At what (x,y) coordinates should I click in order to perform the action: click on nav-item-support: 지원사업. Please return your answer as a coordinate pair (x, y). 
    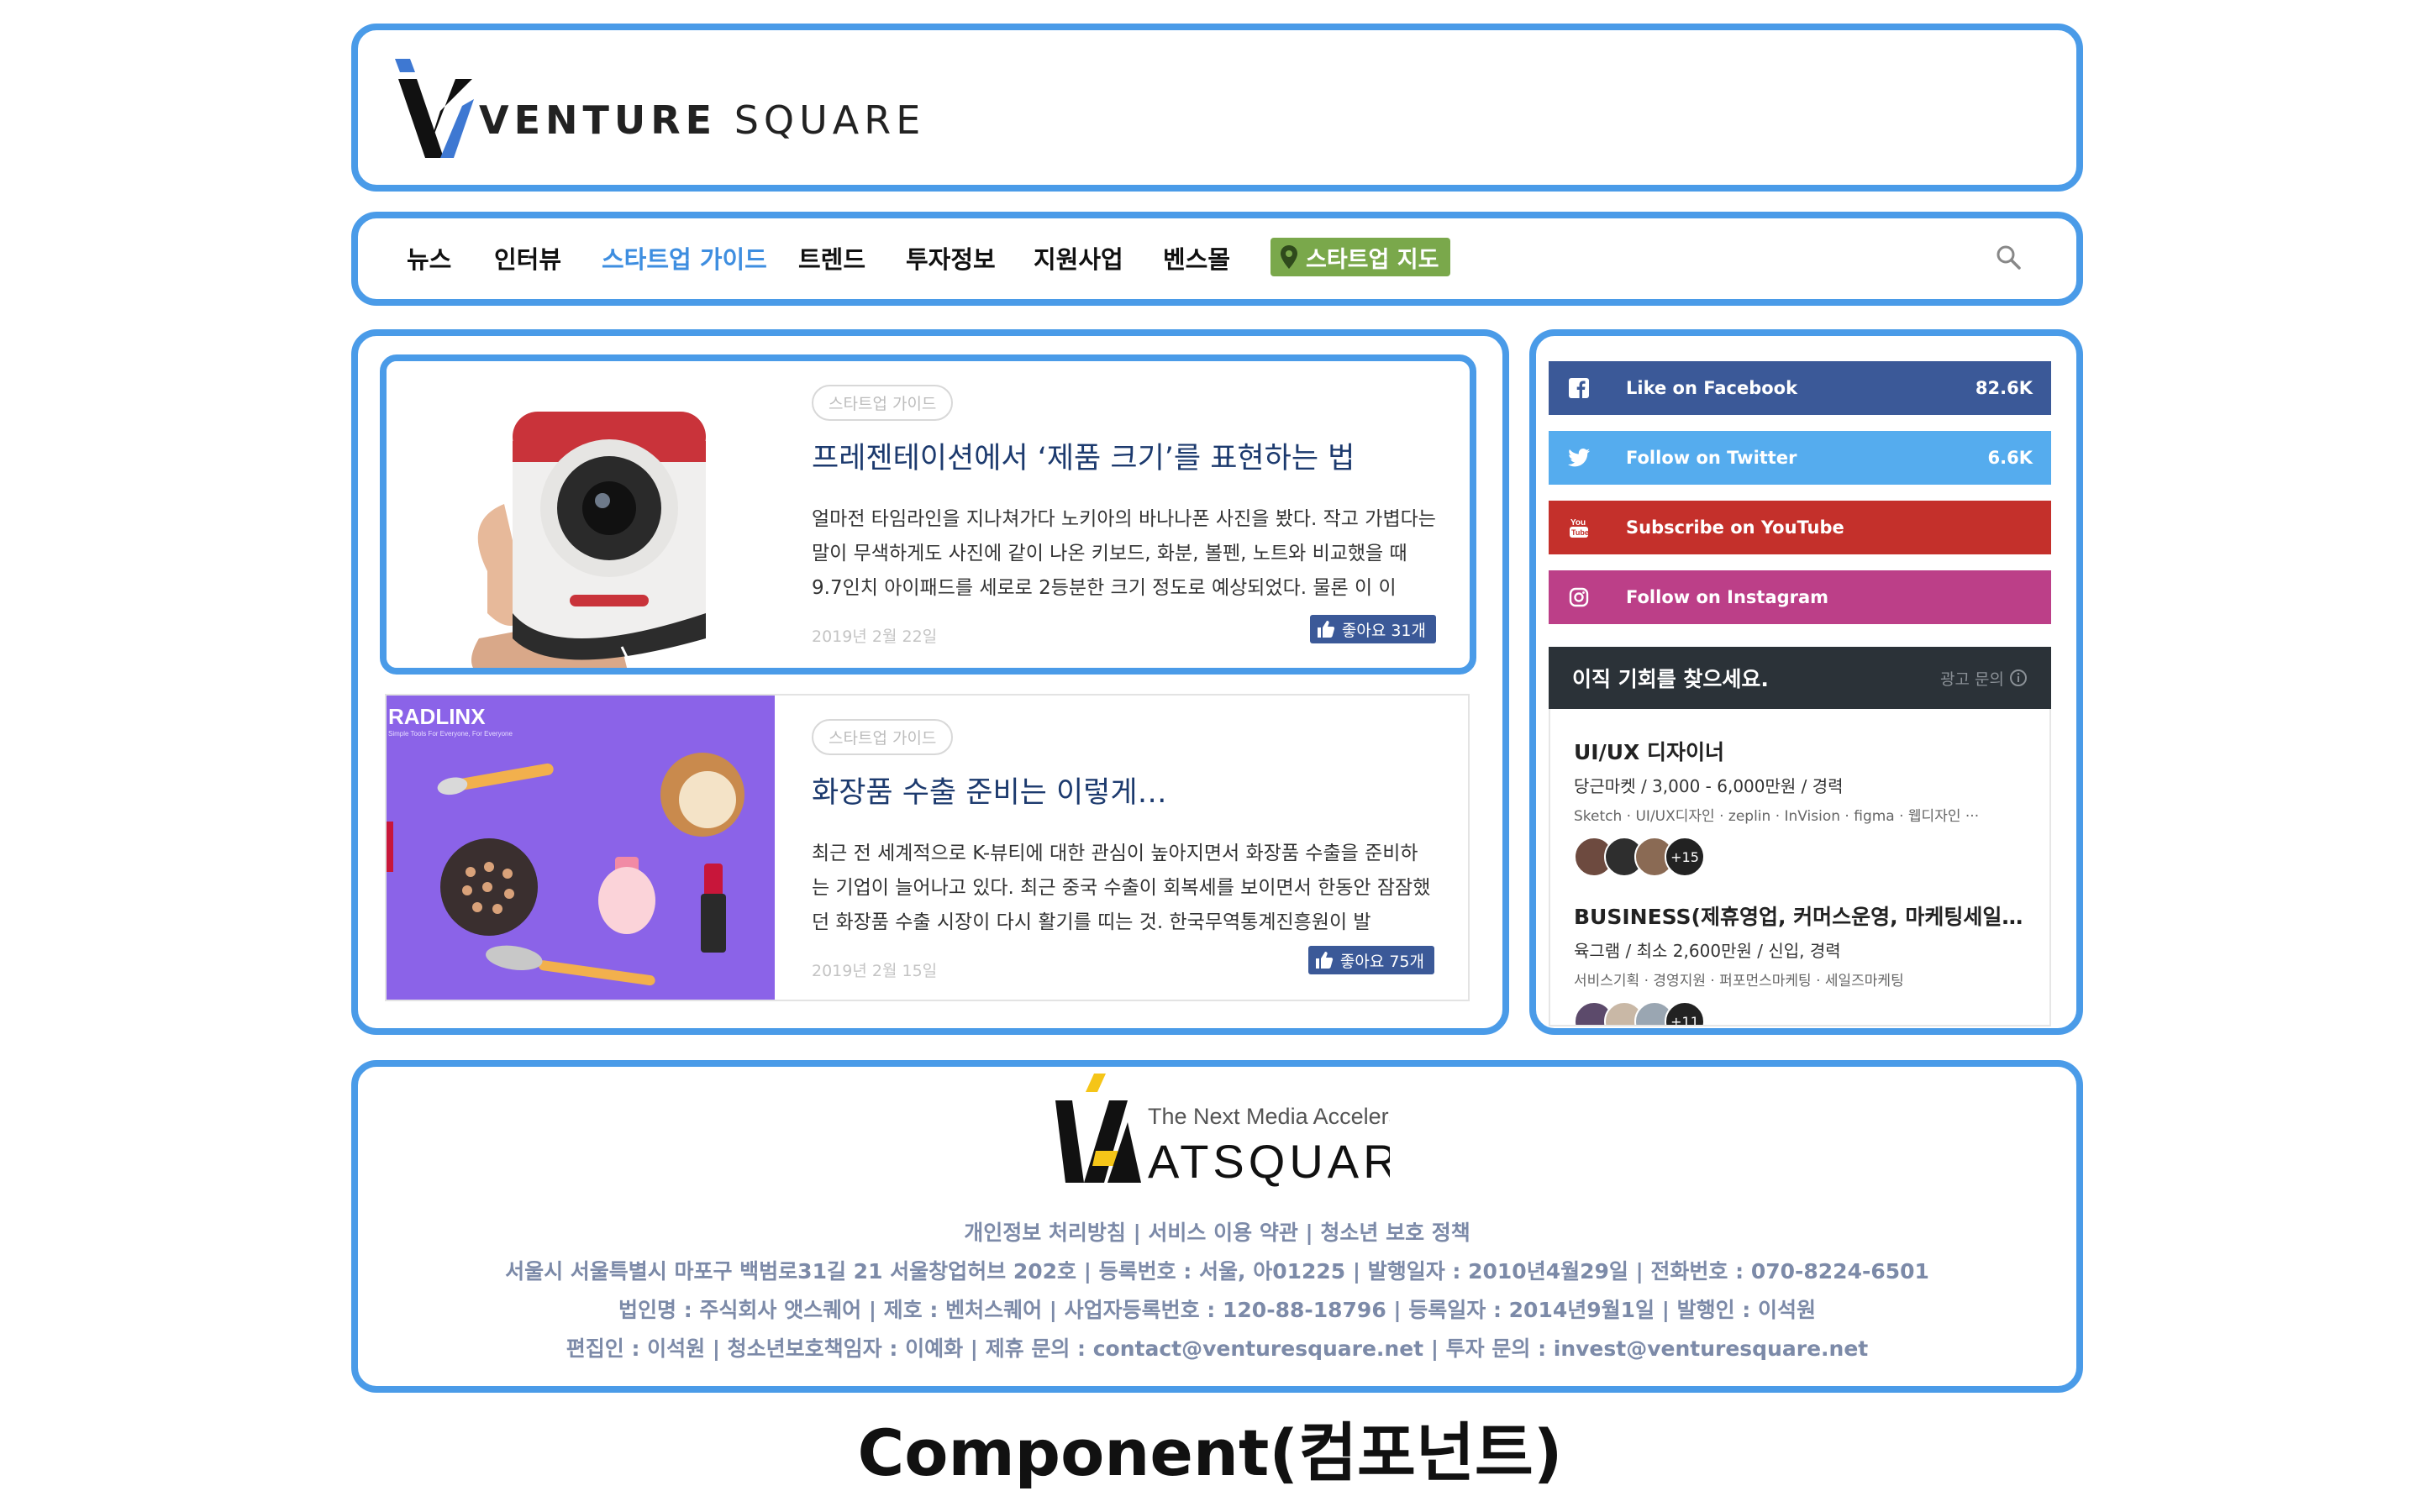
    Looking at the image, I should click on (1078, 258).